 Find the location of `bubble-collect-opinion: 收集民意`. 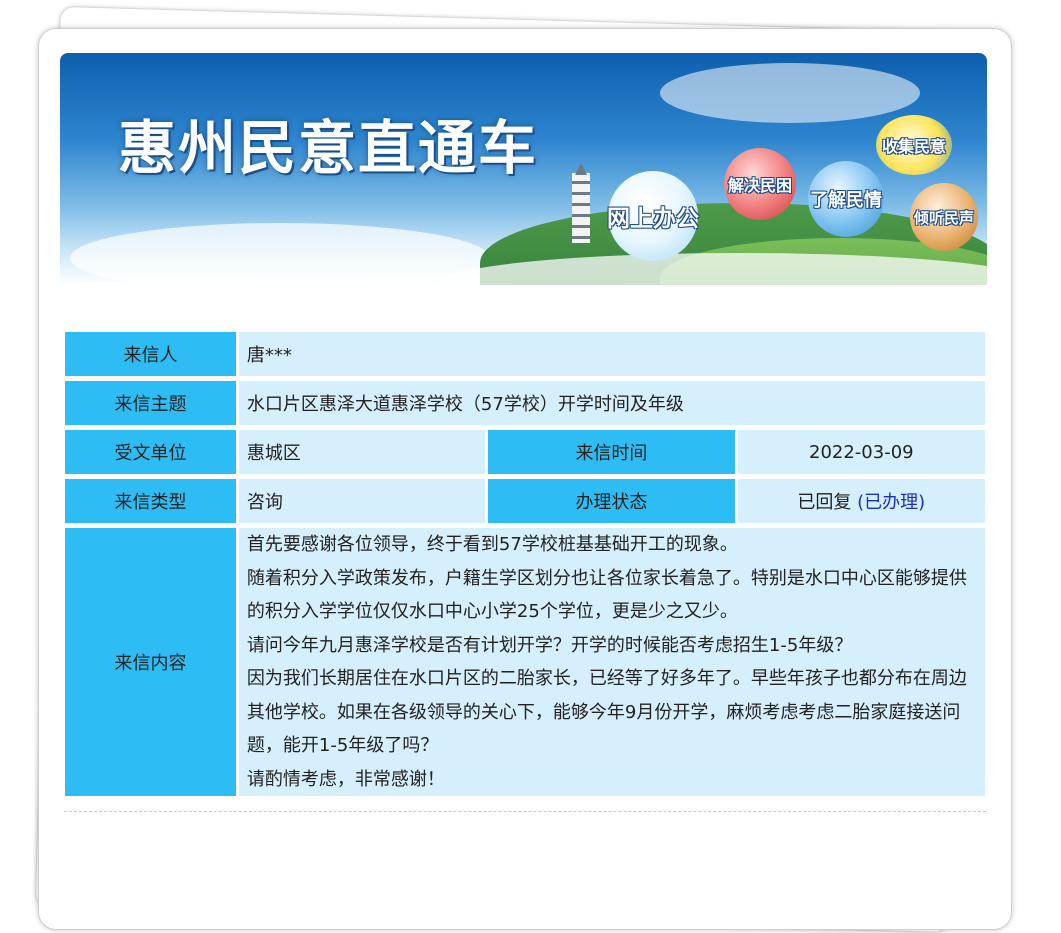

bubble-collect-opinion: 收集民意 is located at coordinates (914, 145).